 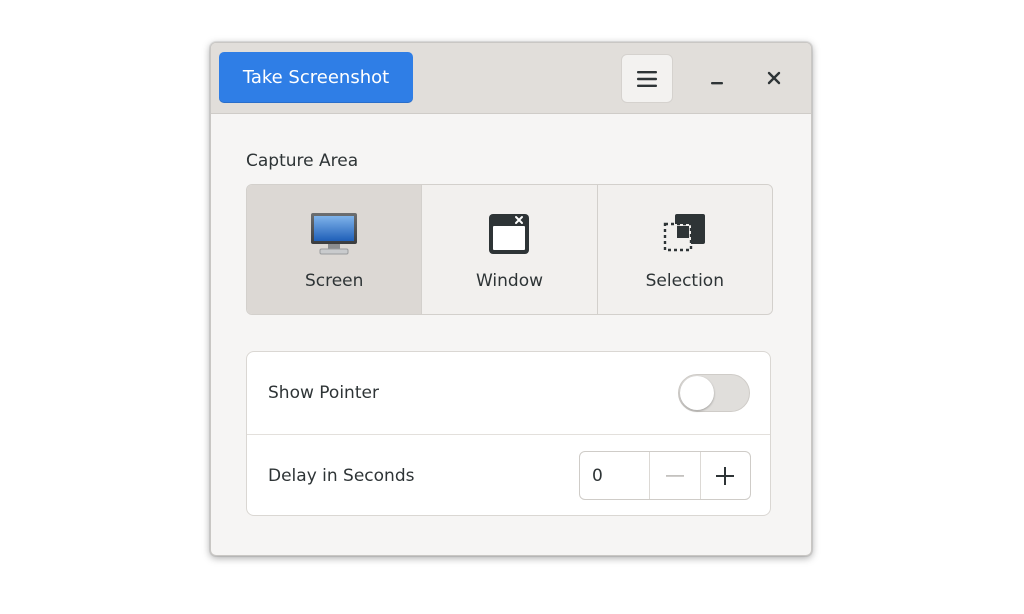 I want to click on minus-icon, so click(x=674, y=475).